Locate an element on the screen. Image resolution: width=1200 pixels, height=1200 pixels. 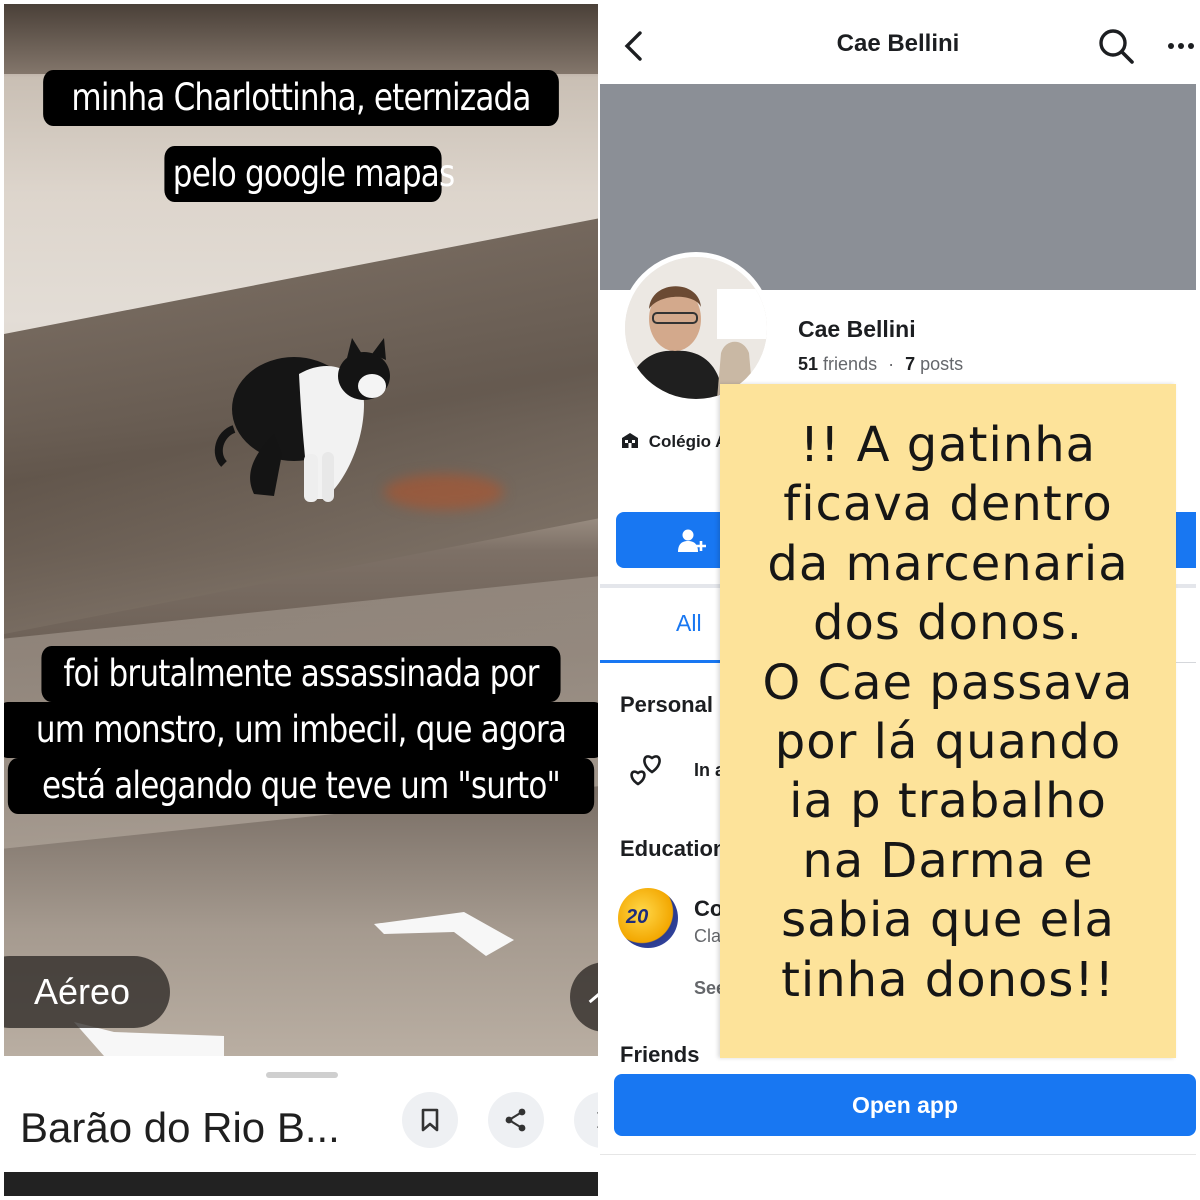
active-tab-indicator is located at coordinates (660, 661).